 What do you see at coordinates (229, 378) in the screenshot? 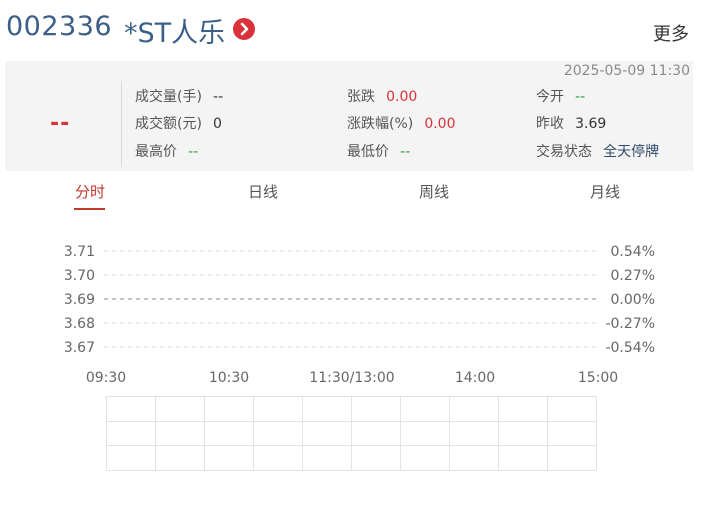
I see `time-tick-label: 10:30` at bounding box center [229, 378].